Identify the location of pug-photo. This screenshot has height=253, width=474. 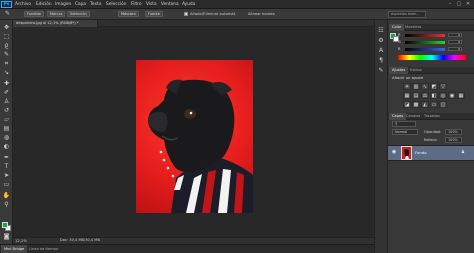
(200, 146).